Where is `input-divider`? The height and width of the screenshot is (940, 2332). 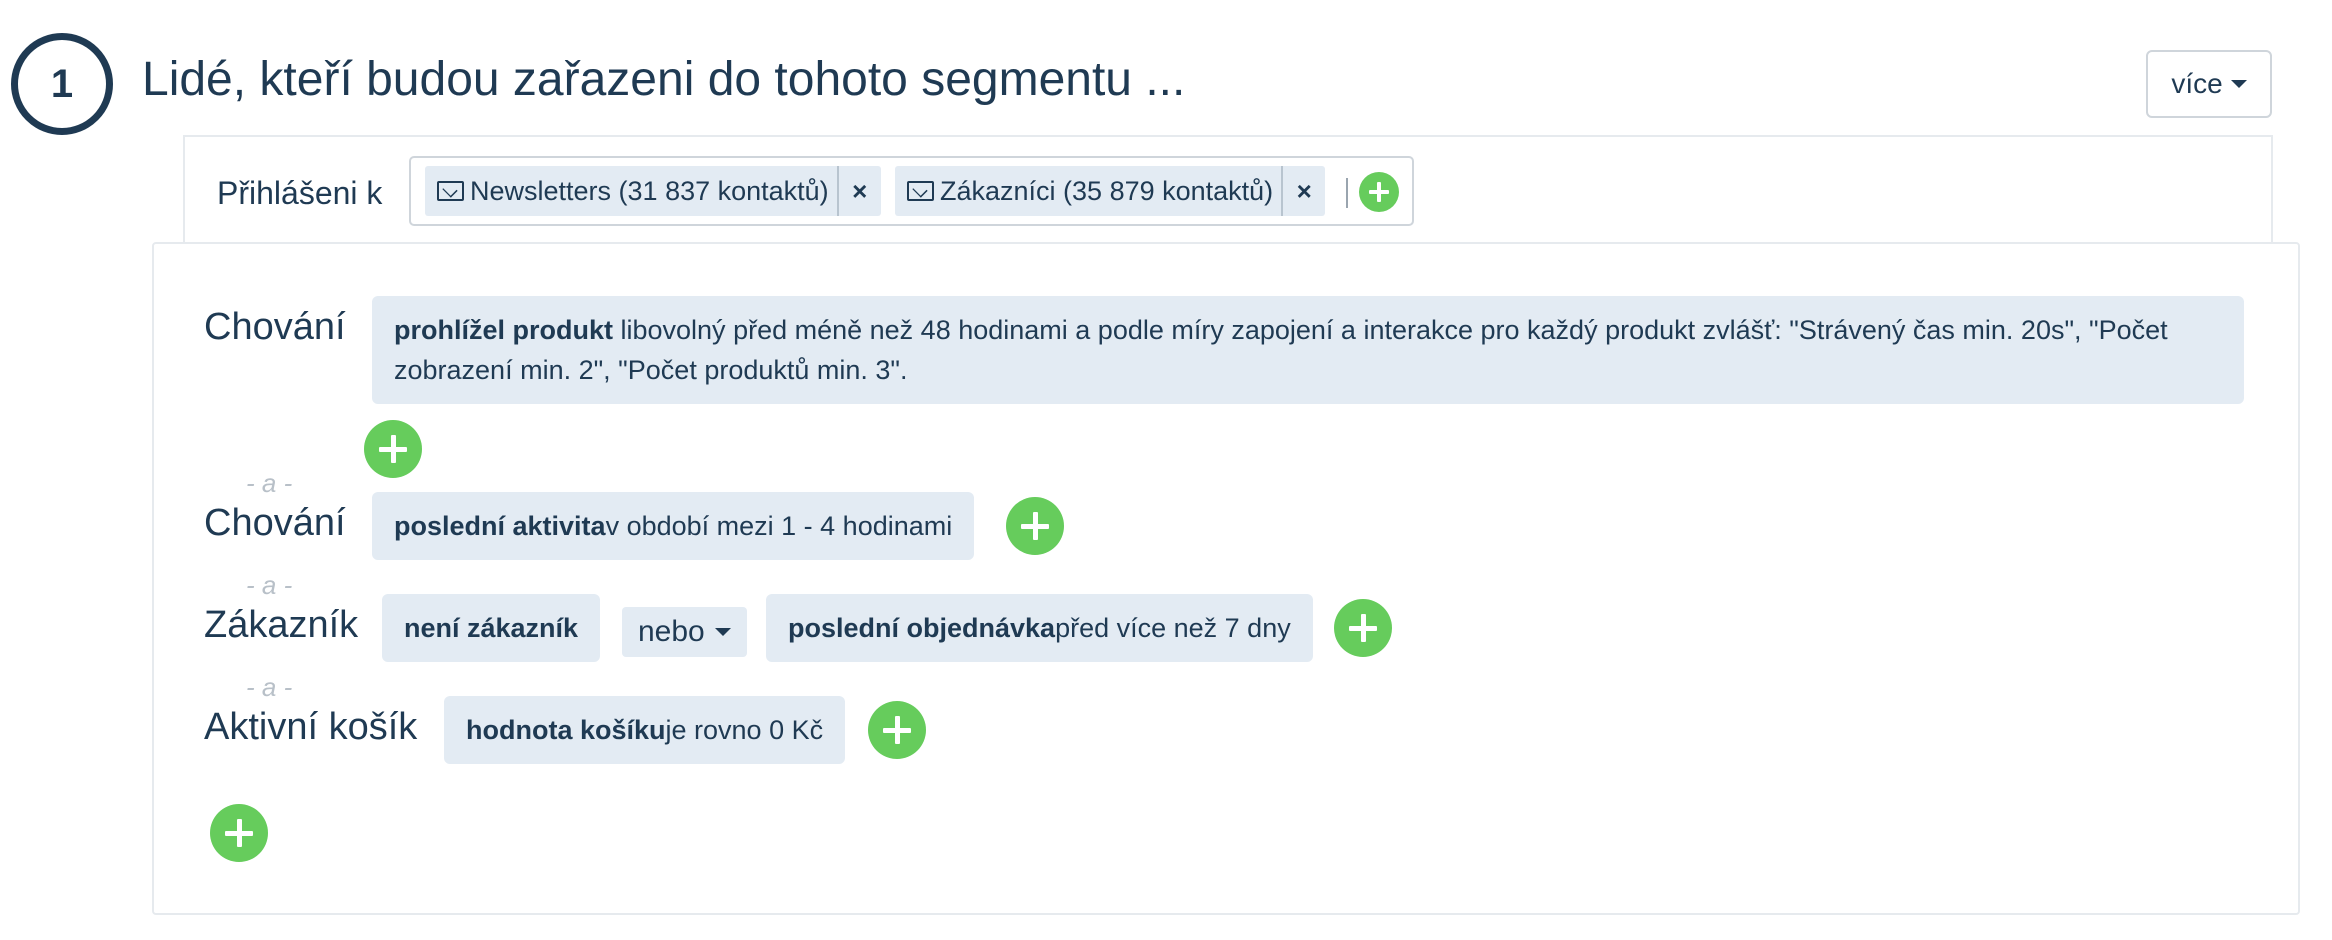
input-divider is located at coordinates (1347, 193).